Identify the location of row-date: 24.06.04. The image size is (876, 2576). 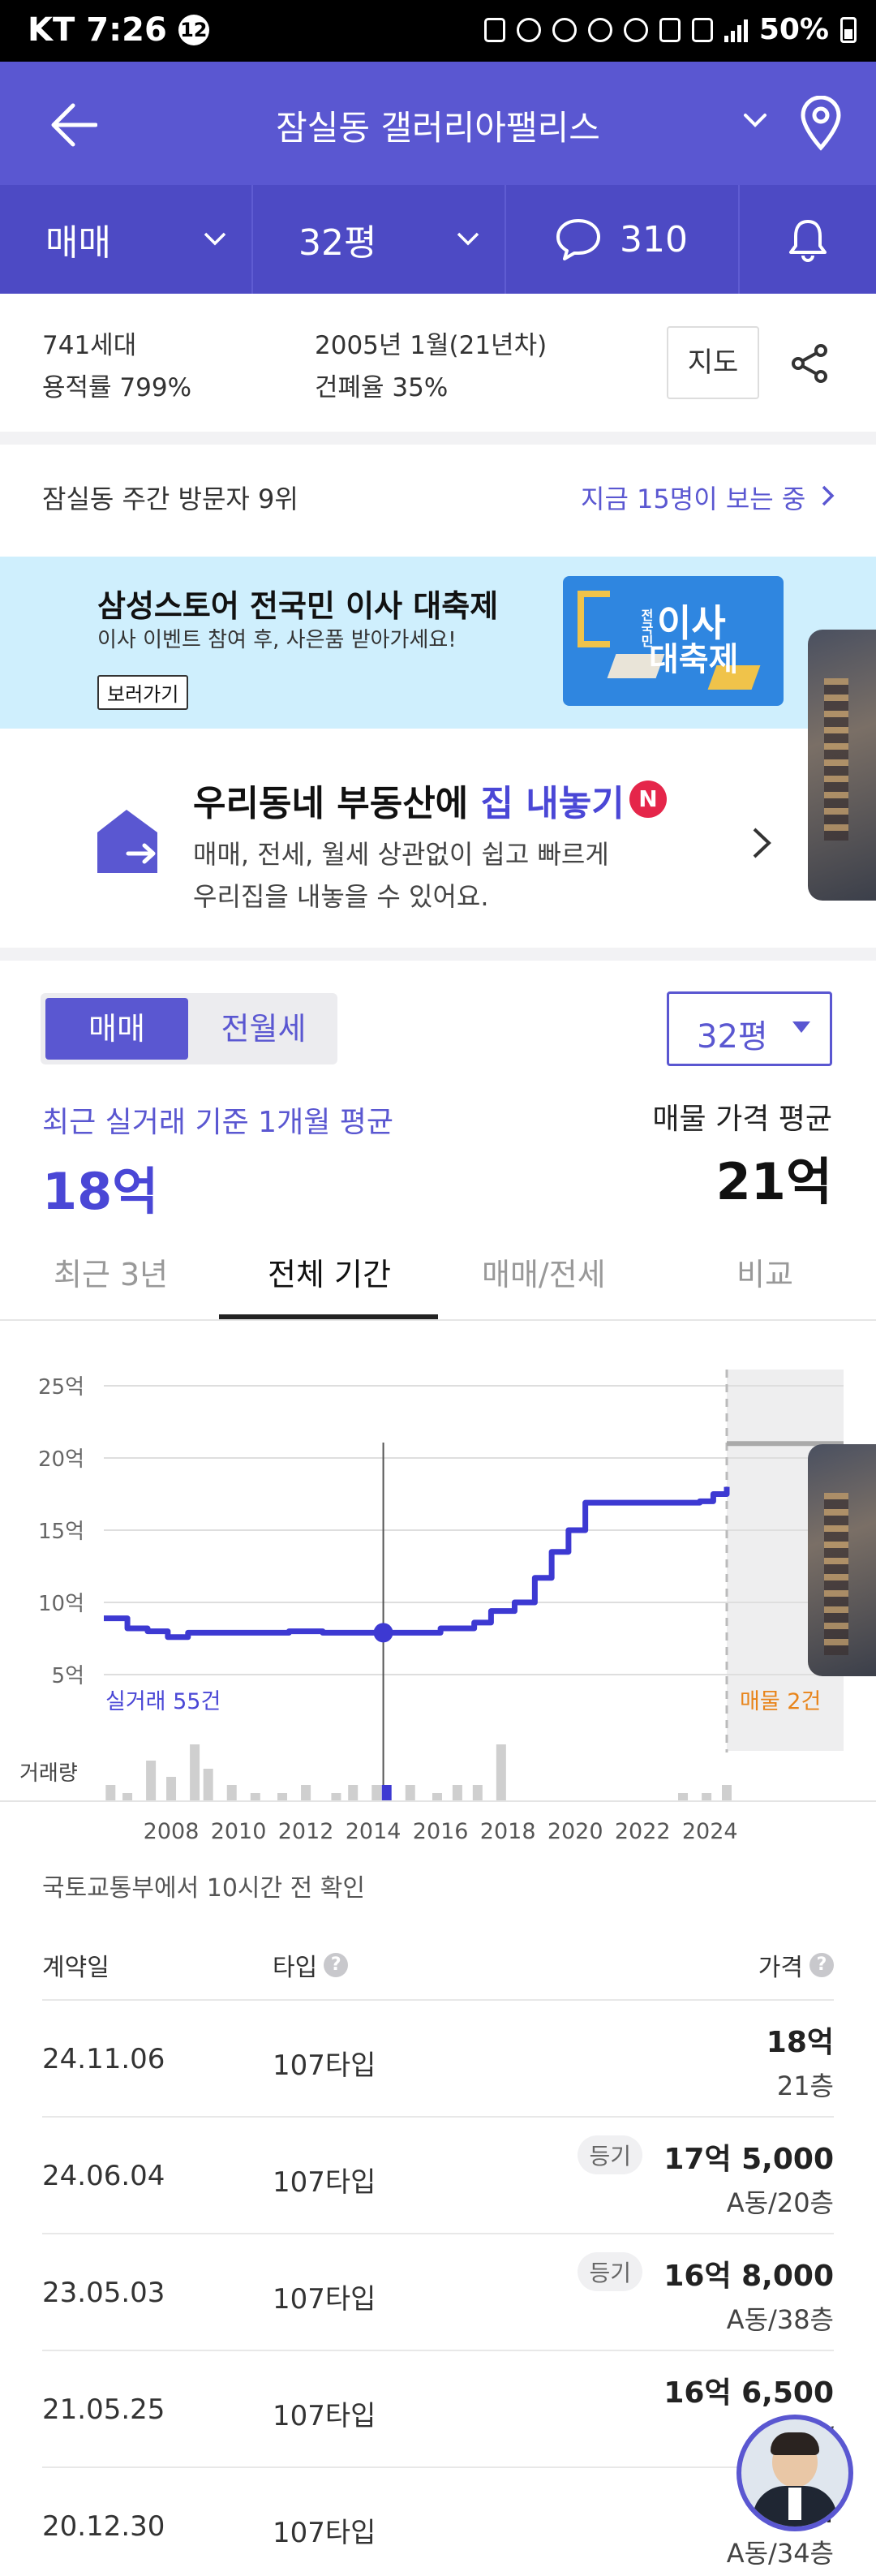
(104, 2176).